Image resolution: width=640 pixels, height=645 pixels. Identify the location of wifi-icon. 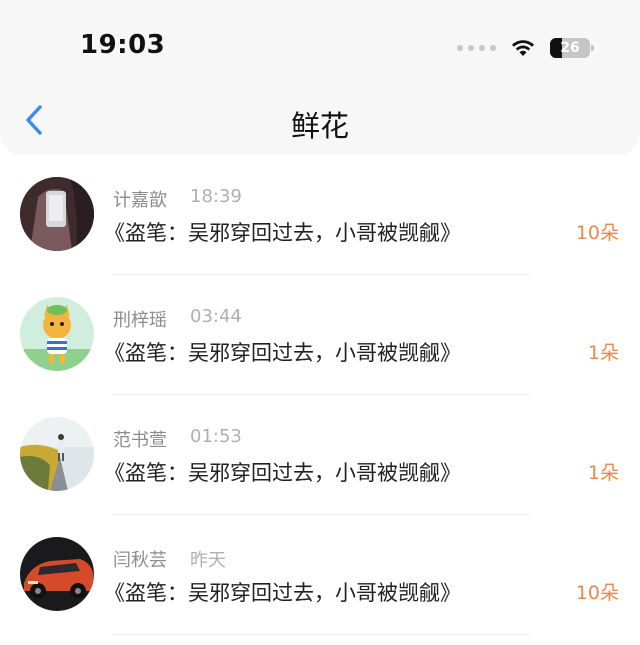
(523, 48).